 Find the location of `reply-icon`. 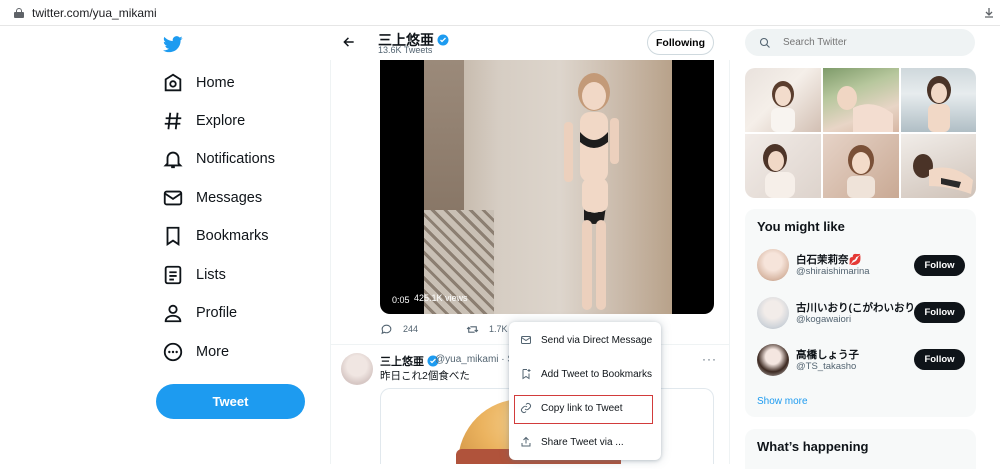

reply-icon is located at coordinates (386, 329).